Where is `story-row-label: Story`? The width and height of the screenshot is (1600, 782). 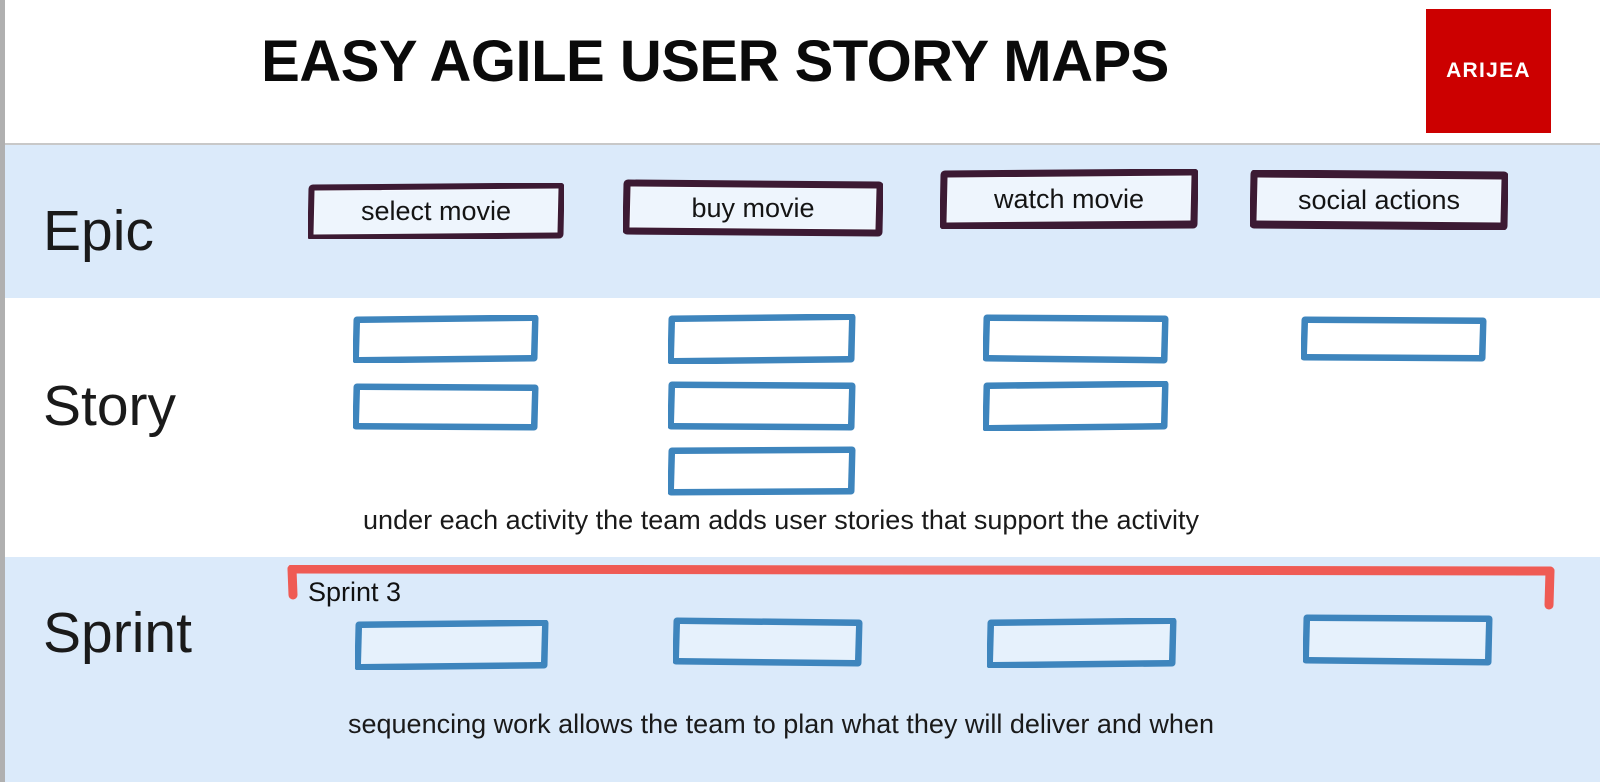
story-row-label: Story is located at coordinates (110, 406).